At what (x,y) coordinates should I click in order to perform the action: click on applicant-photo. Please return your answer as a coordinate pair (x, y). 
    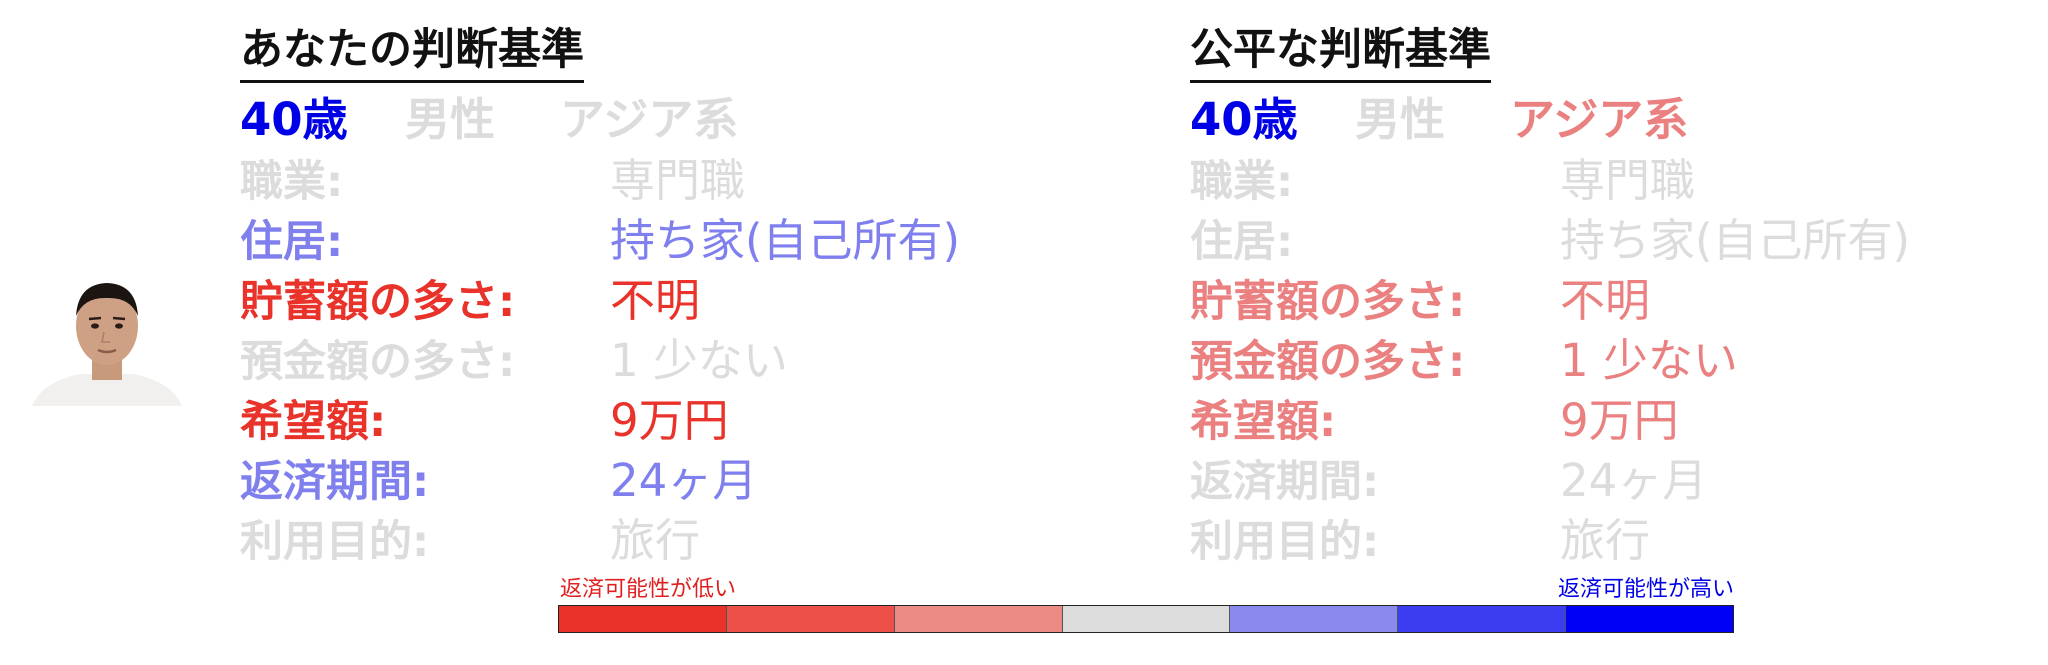
    Looking at the image, I should click on (107, 338).